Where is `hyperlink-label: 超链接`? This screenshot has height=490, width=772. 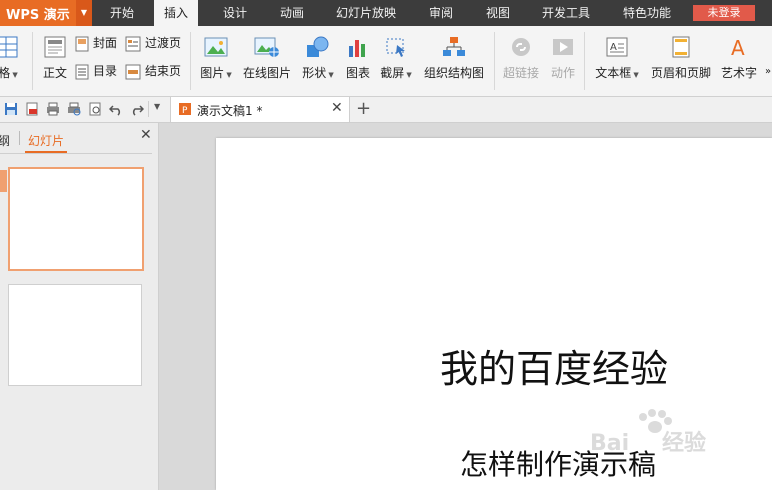
hyperlink-label: 超链接 is located at coordinates (520, 73).